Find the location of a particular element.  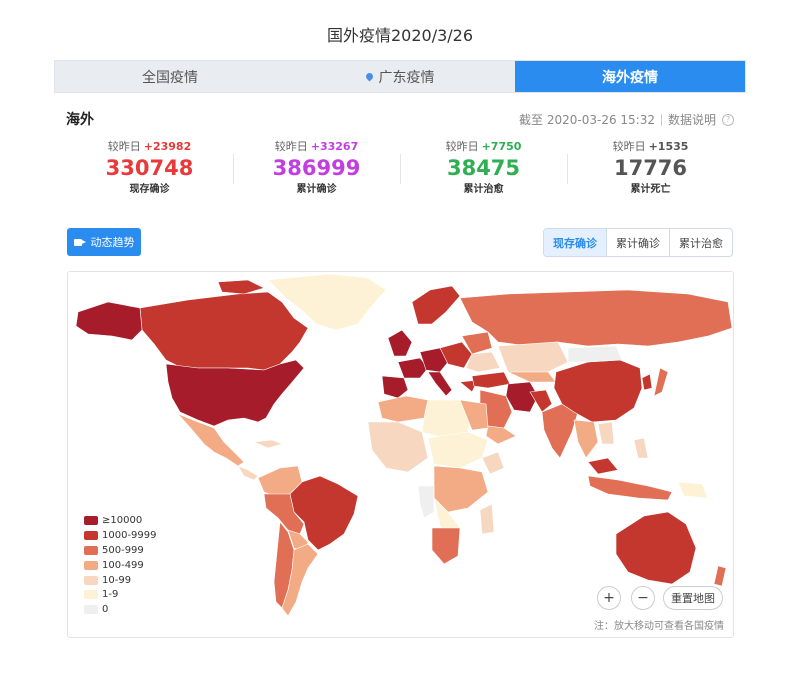

tab-guangdong: 广东疫情 is located at coordinates (400, 76).